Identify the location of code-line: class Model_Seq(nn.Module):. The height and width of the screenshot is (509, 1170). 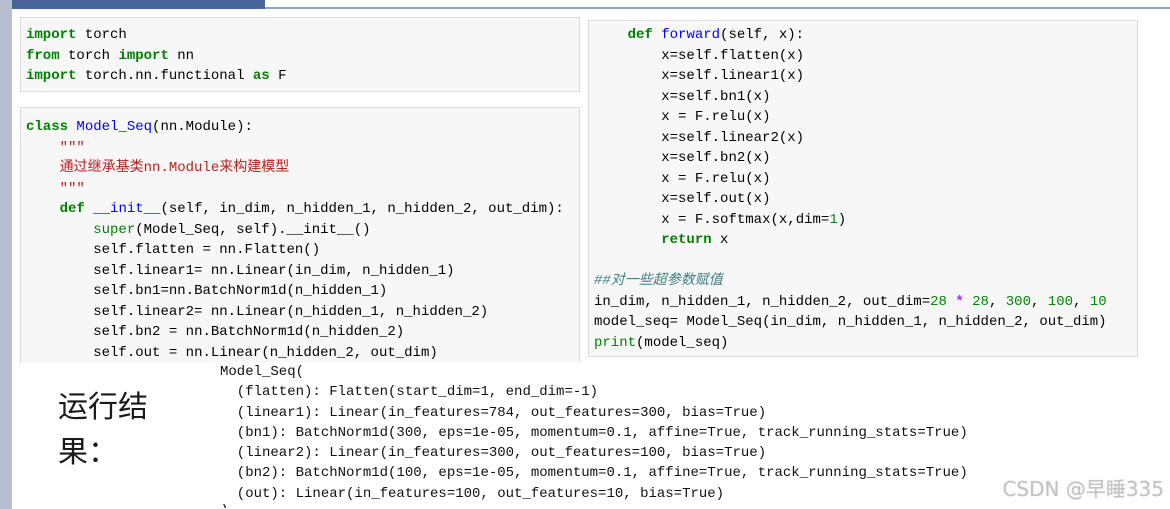
(139, 127).